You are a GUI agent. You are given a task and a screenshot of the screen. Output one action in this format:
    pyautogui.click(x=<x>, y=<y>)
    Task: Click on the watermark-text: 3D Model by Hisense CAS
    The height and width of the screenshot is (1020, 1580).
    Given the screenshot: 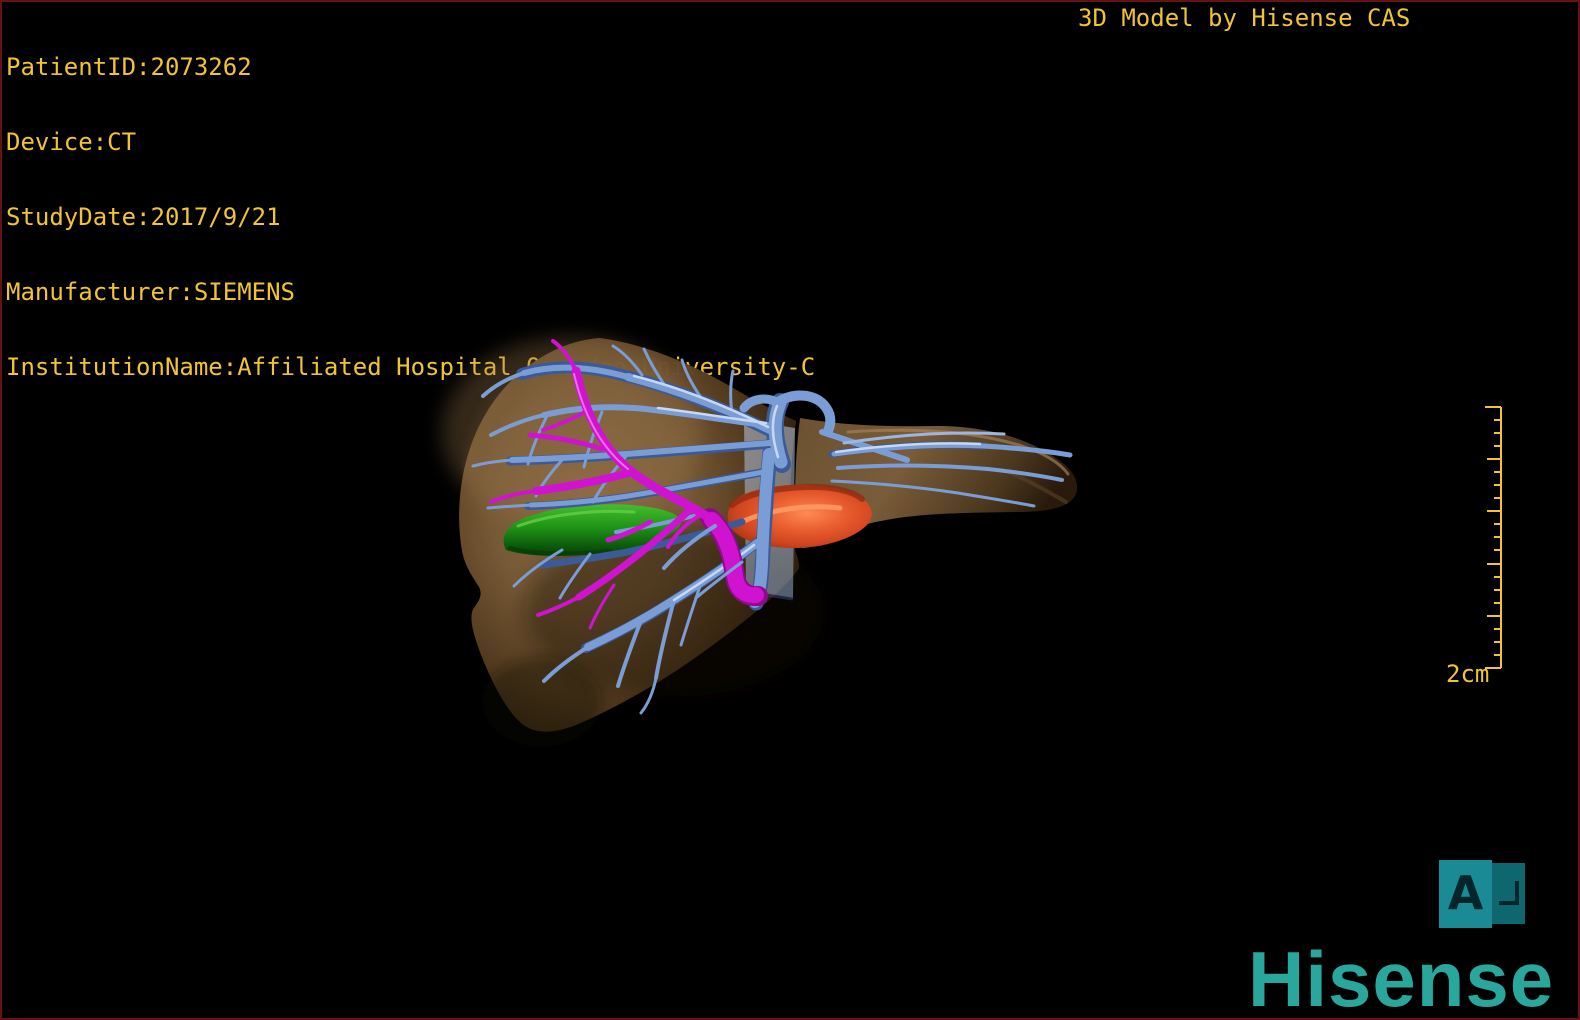 What is the action you would take?
    pyautogui.click(x=1244, y=18)
    